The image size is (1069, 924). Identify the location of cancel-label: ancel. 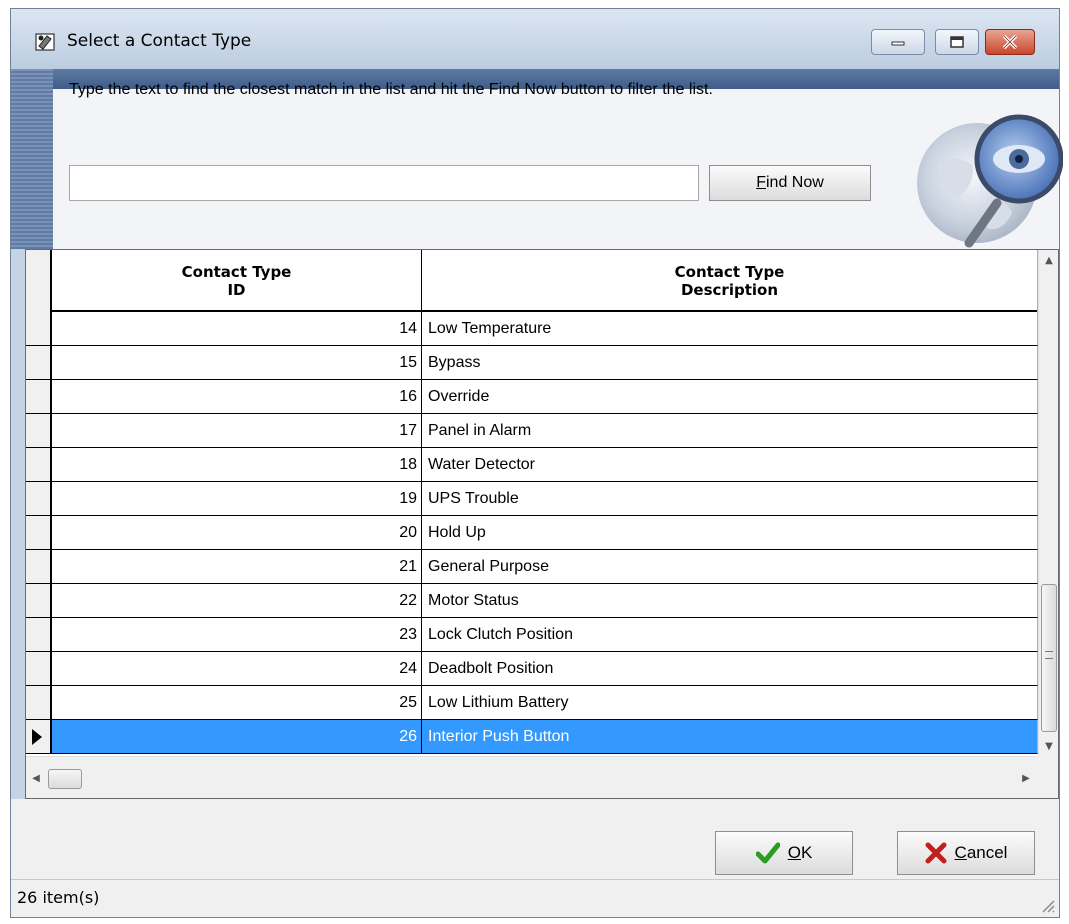
(987, 852).